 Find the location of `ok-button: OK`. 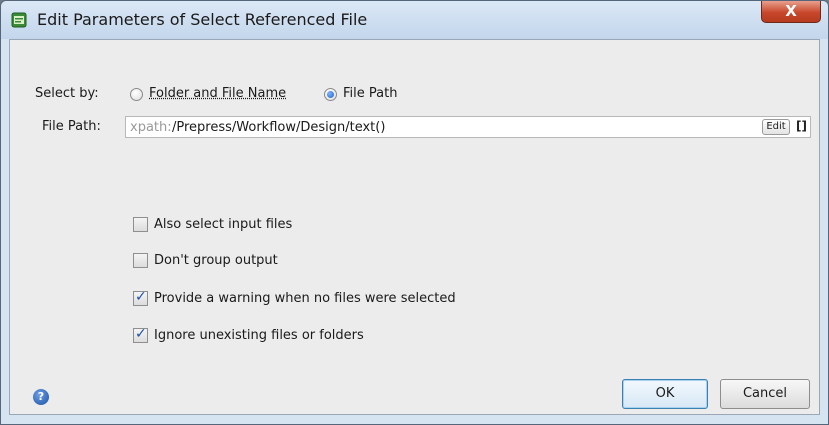

ok-button: OK is located at coordinates (665, 394).